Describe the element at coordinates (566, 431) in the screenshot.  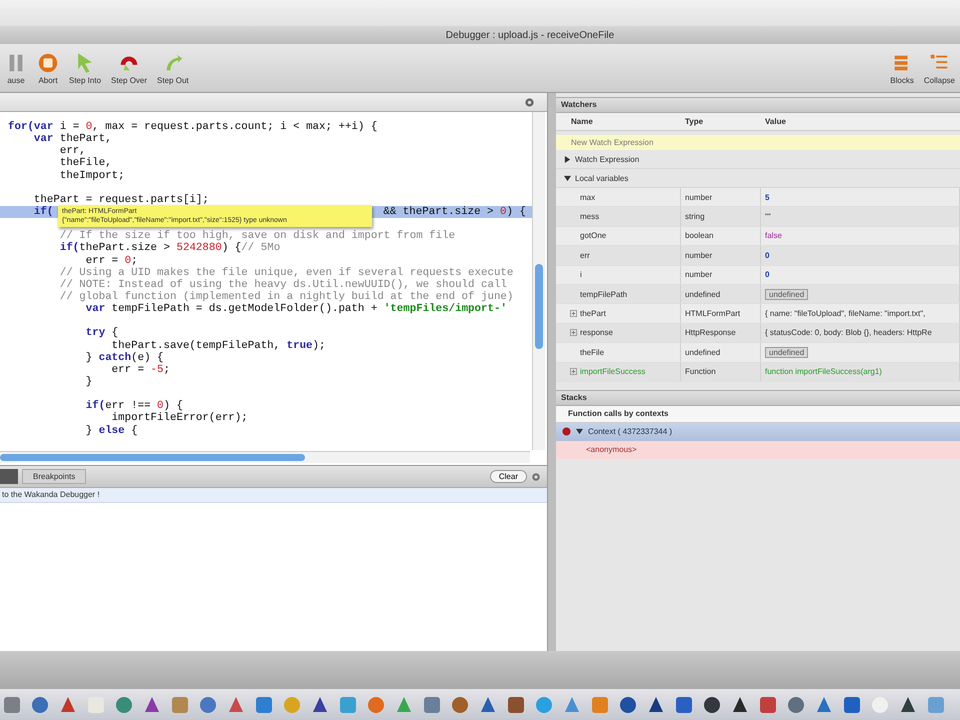
I see `error-dot-icon` at that location.